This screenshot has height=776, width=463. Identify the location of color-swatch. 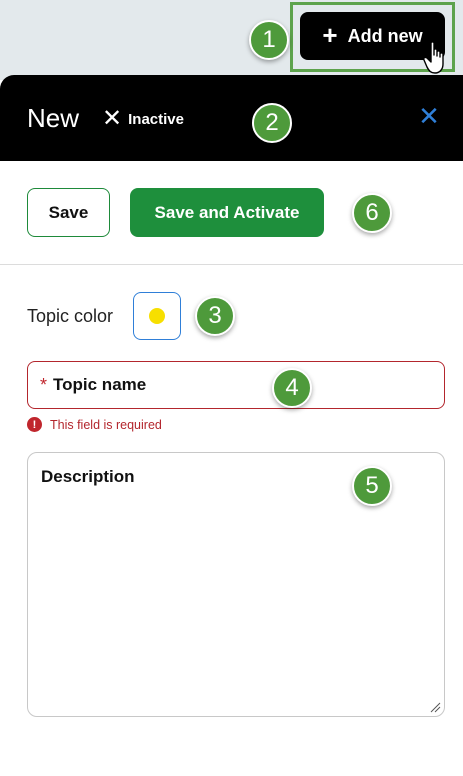
(157, 316).